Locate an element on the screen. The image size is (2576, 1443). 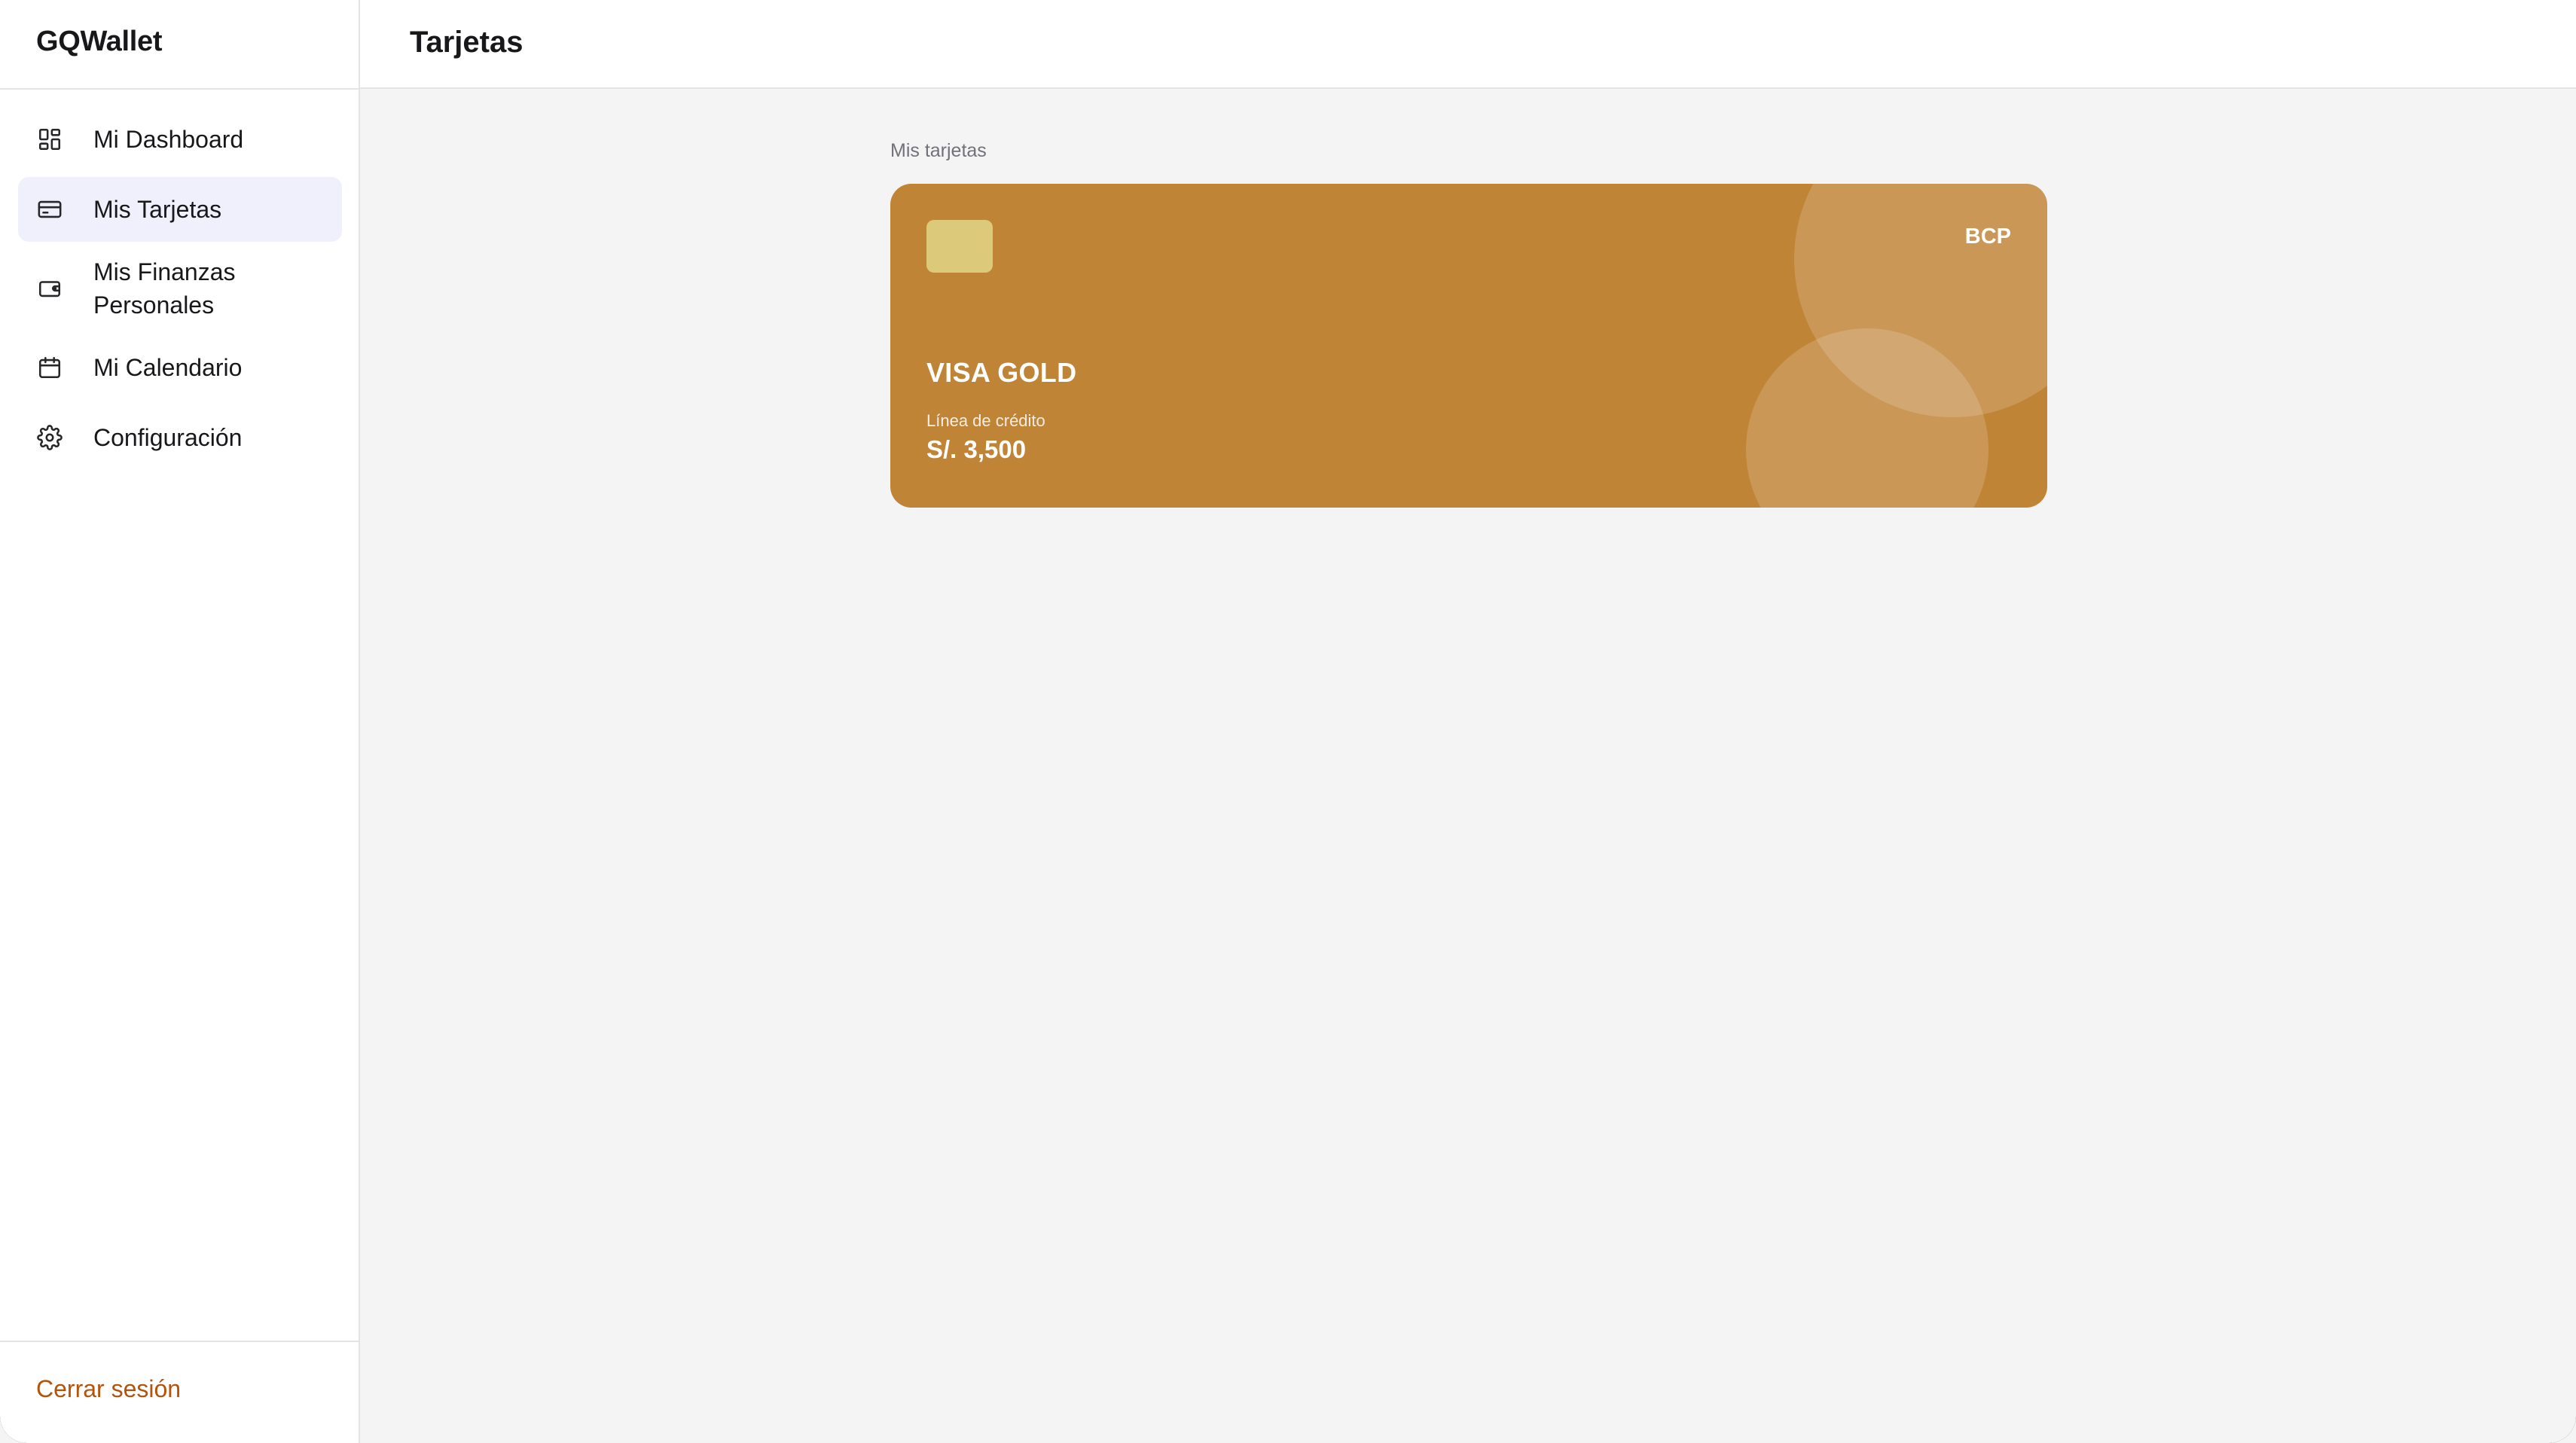
page-title: Tarjetas is located at coordinates (467, 42).